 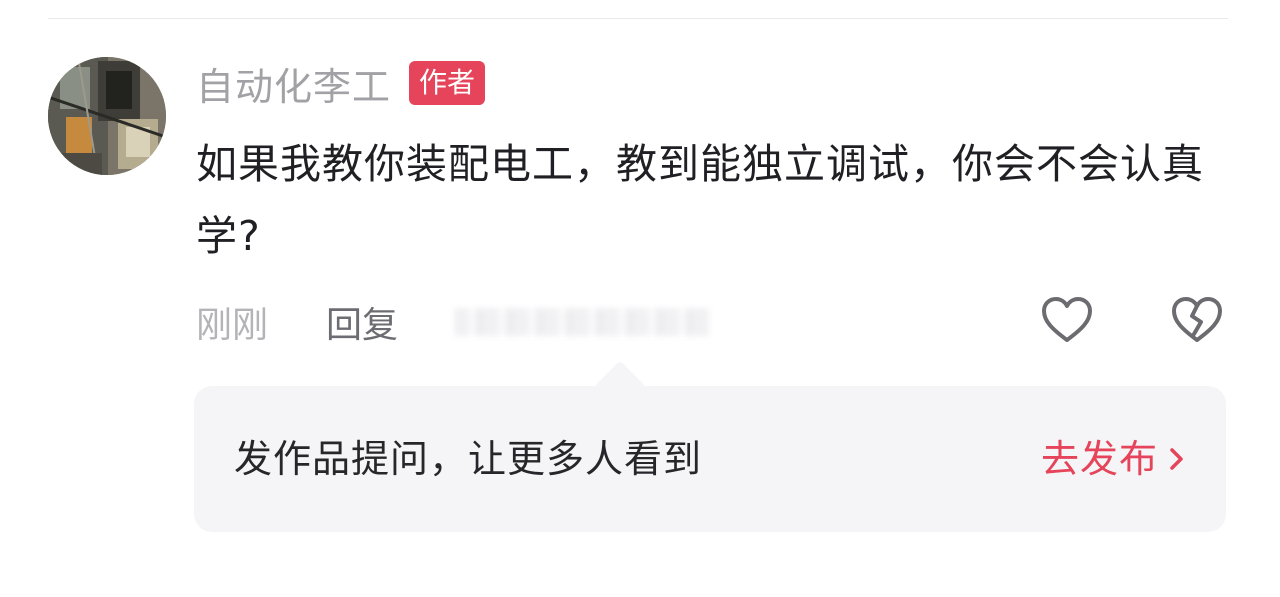 What do you see at coordinates (1176, 459) in the screenshot?
I see `chevron-right-icon` at bounding box center [1176, 459].